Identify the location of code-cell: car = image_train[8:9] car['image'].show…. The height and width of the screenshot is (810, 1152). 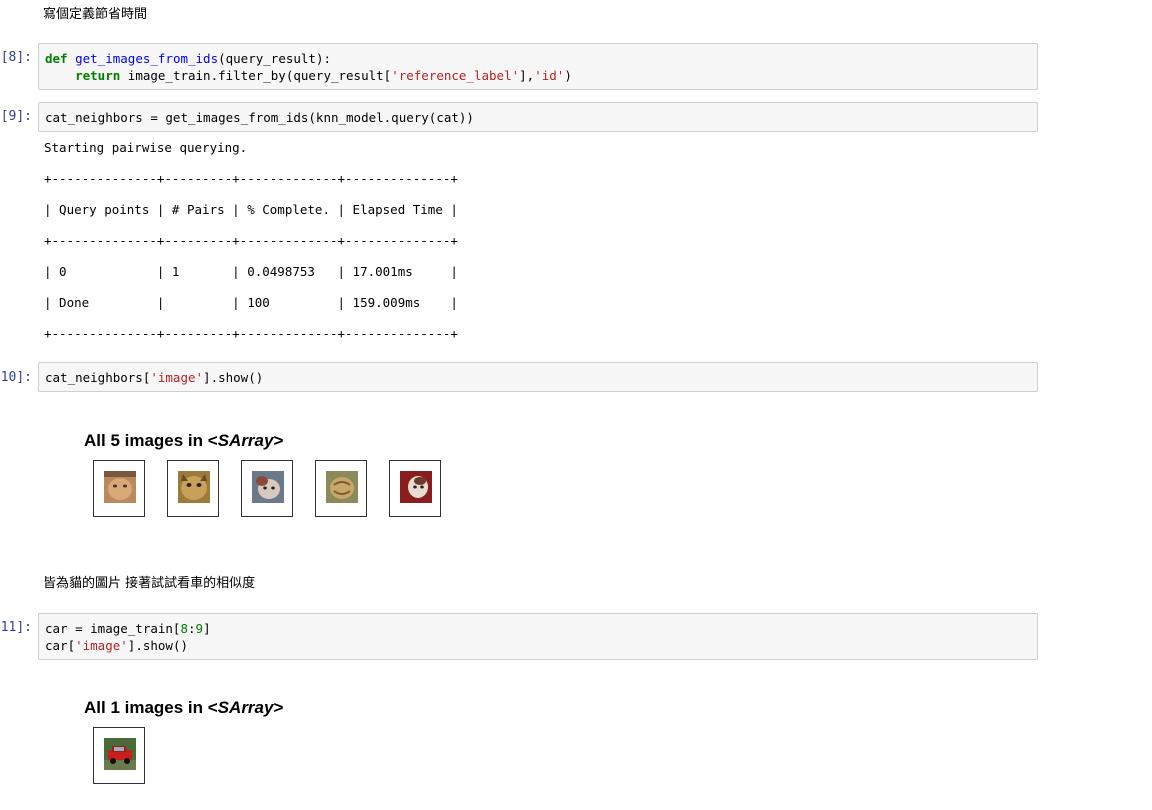
(538, 636).